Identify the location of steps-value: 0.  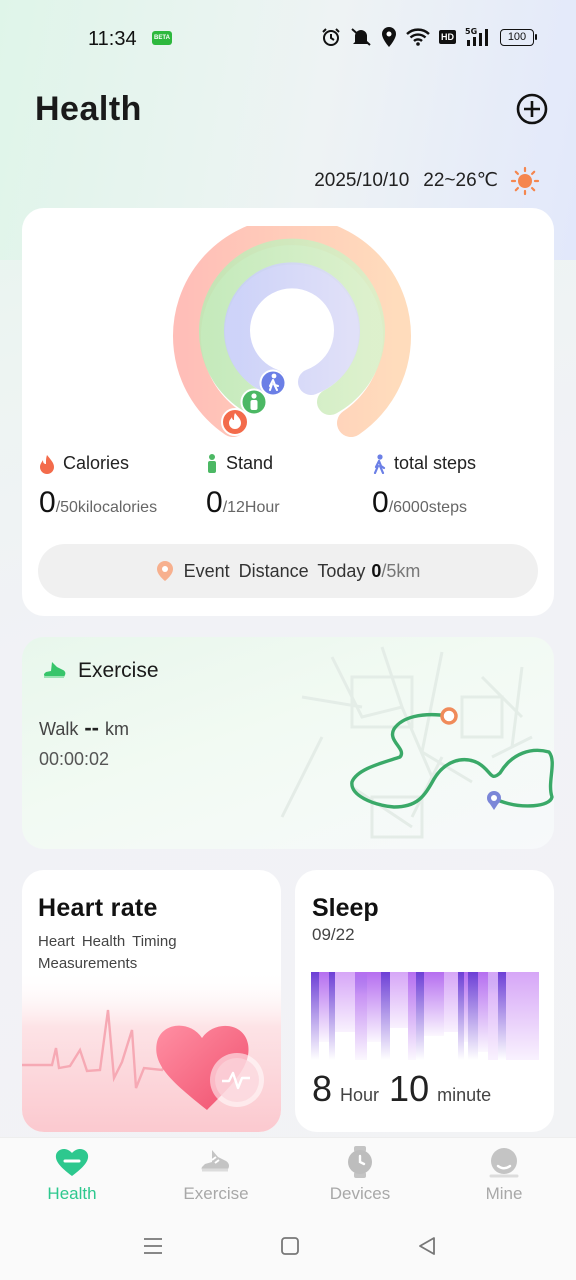
(380, 502).